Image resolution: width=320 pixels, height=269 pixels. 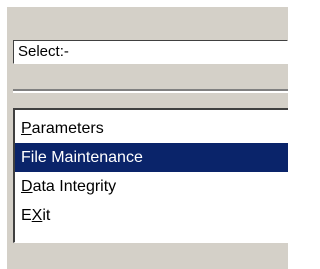 What do you see at coordinates (151, 157) in the screenshot?
I see `menu-item-file-maintenance: File Maintenance` at bounding box center [151, 157].